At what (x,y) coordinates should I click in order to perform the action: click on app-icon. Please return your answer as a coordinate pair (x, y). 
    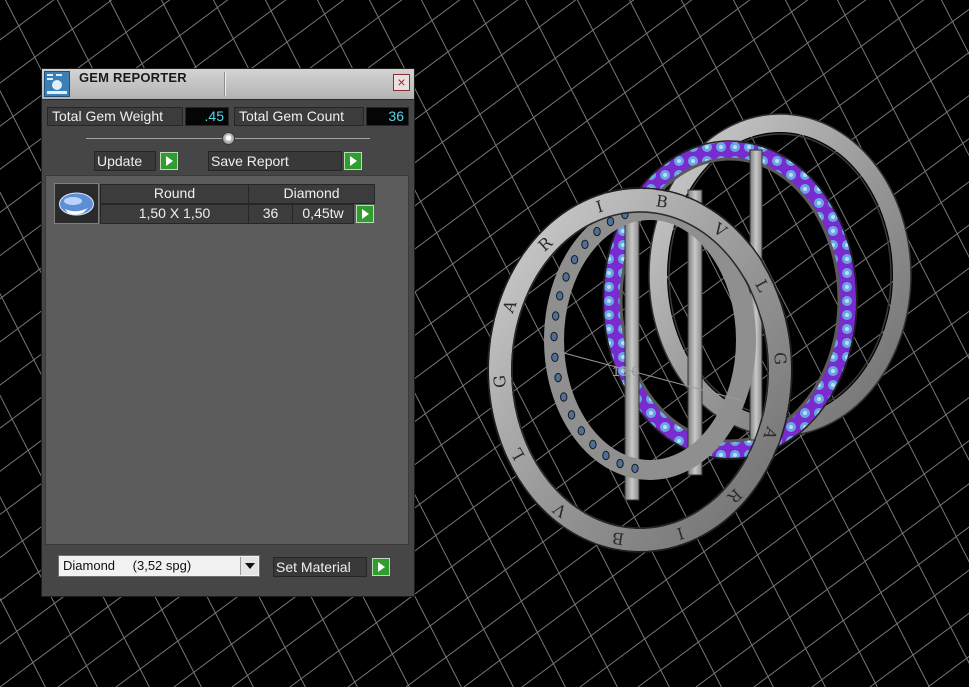
    Looking at the image, I should click on (57, 84).